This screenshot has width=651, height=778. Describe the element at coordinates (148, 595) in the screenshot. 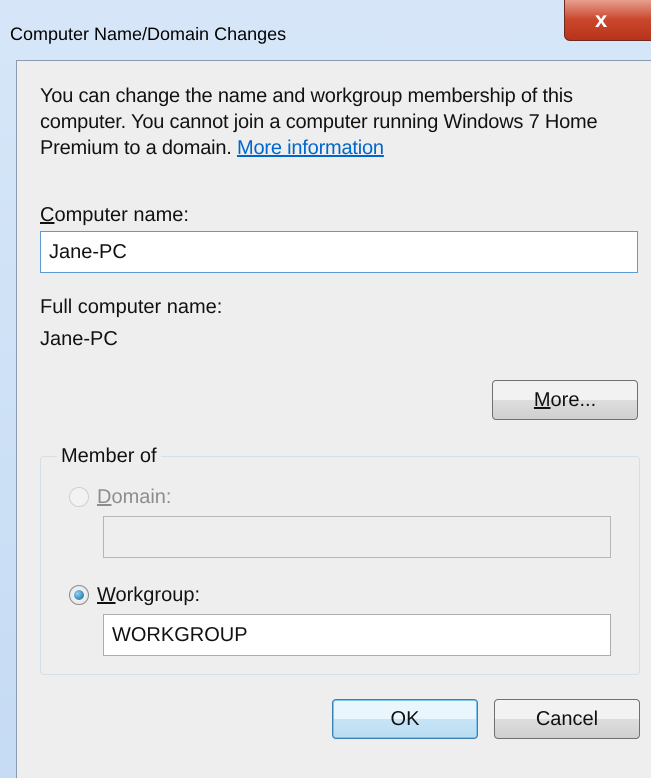

I see `option-label: Workgroup:` at that location.